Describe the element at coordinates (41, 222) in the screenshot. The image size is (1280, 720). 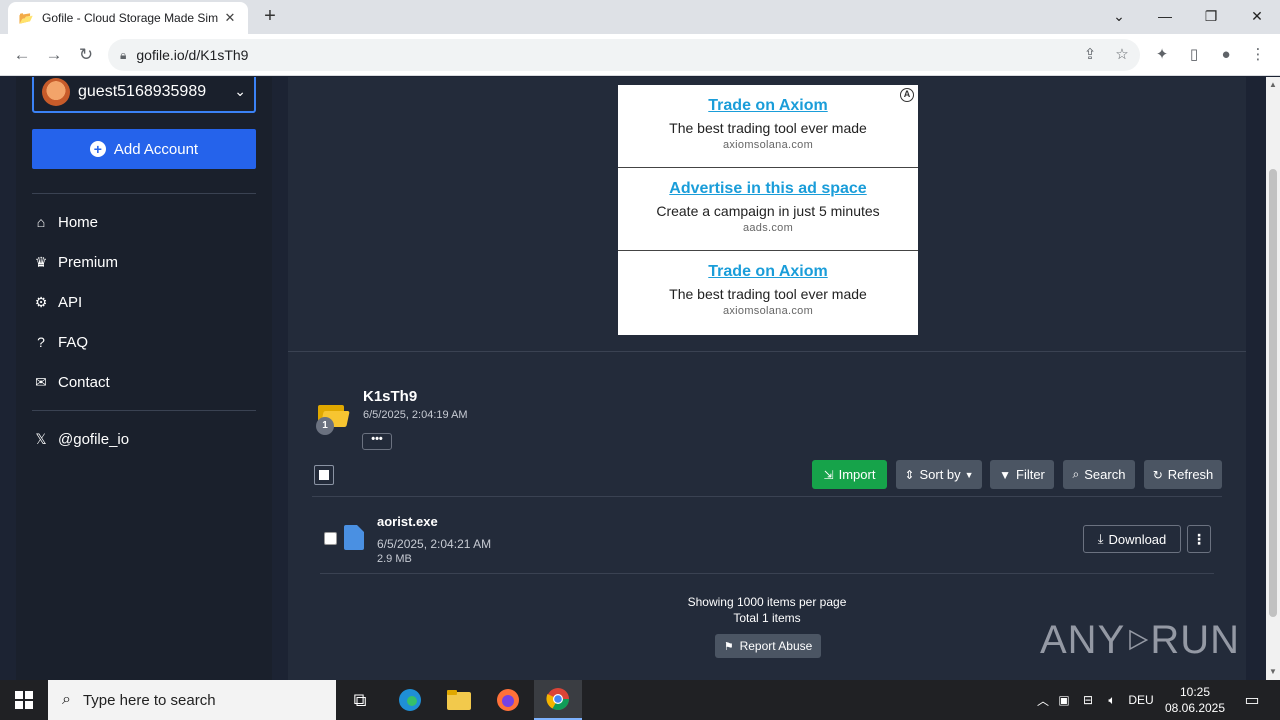
I see `home-icon: ⌂` at that location.